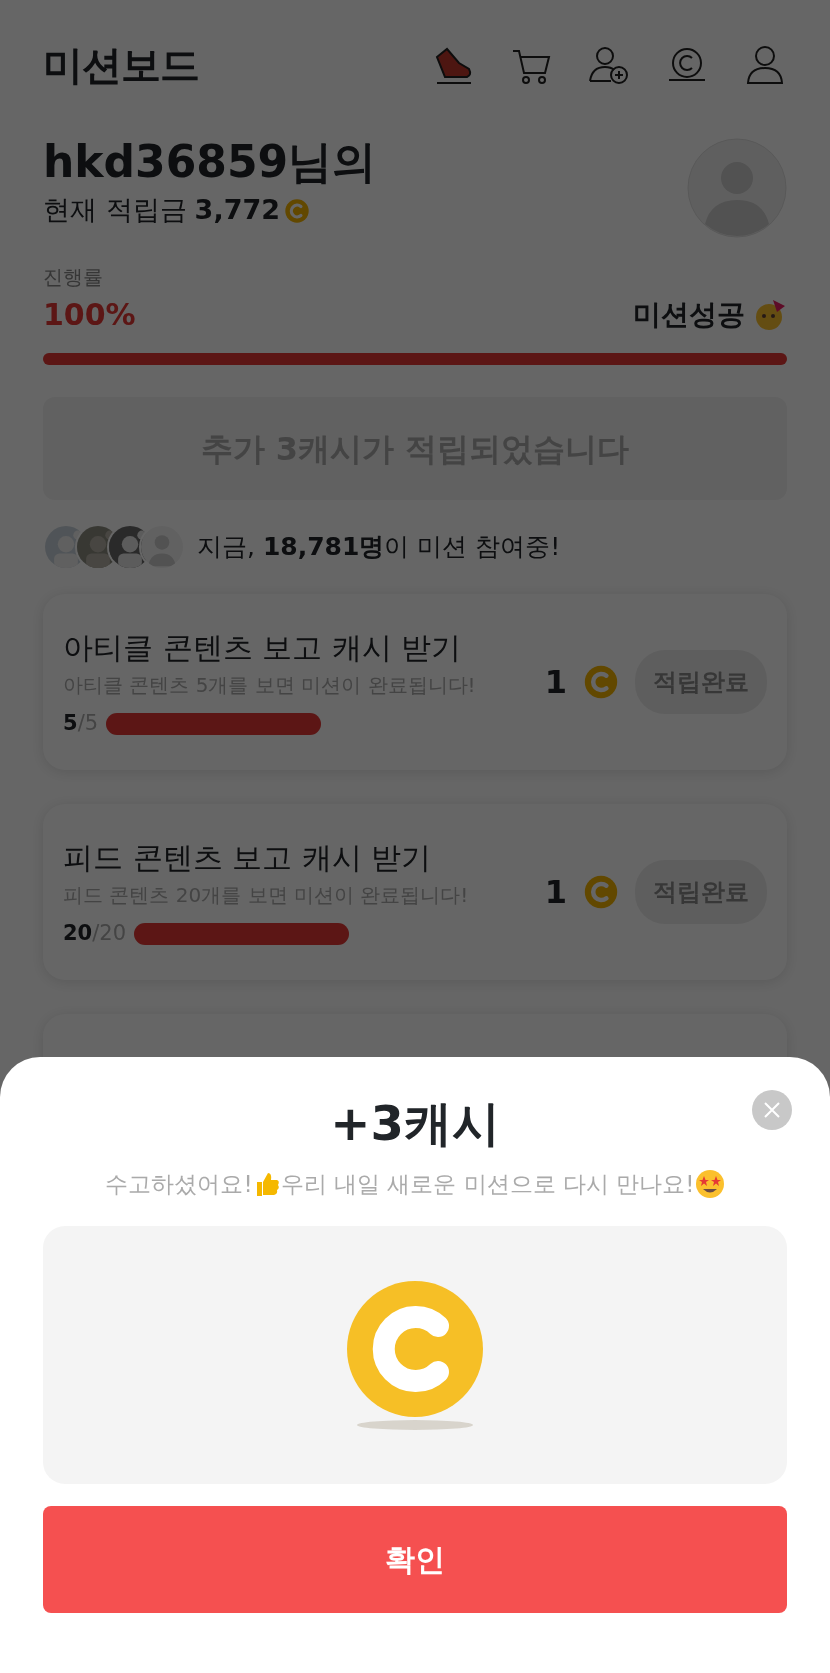 The image size is (830, 1673). I want to click on sheet-title: +3캐시, so click(415, 1123).